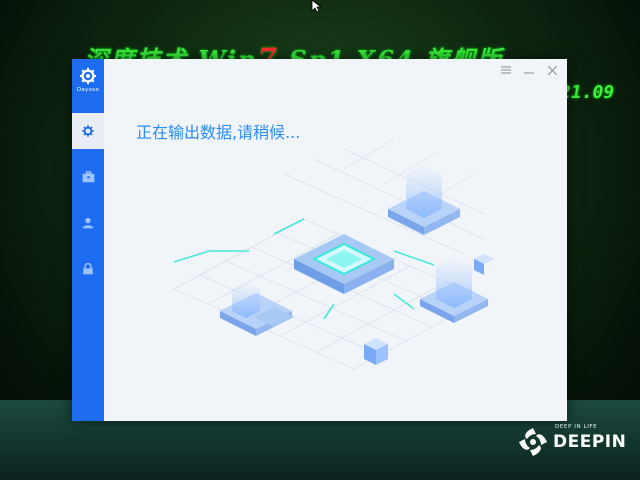  I want to click on deepin-tagline: DEEP IN LIFE, so click(576, 427).